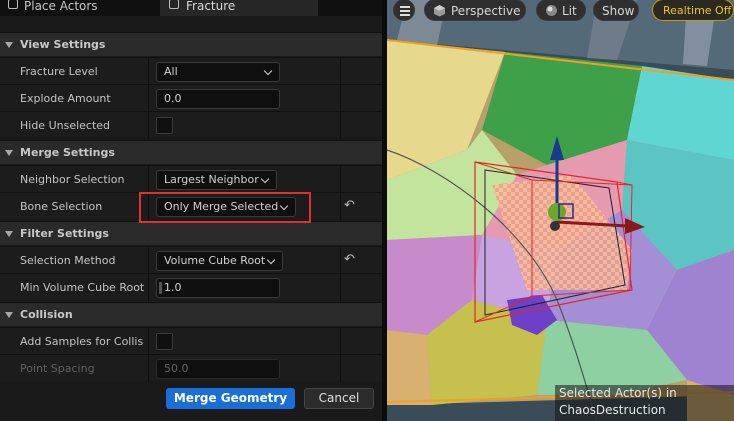 This screenshot has height=421, width=734. I want to click on property-label: Explode Amount, so click(65, 98).